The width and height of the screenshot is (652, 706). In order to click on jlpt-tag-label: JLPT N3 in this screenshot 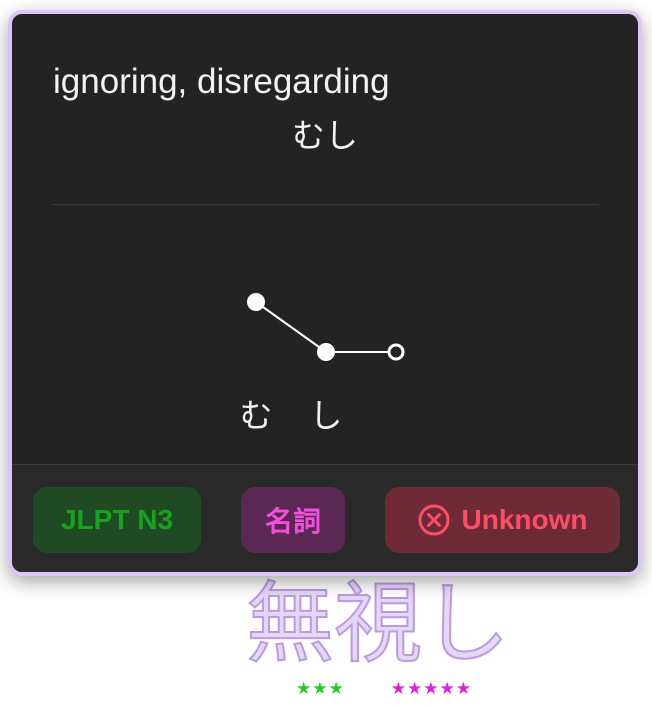, I will do `click(117, 519)`.